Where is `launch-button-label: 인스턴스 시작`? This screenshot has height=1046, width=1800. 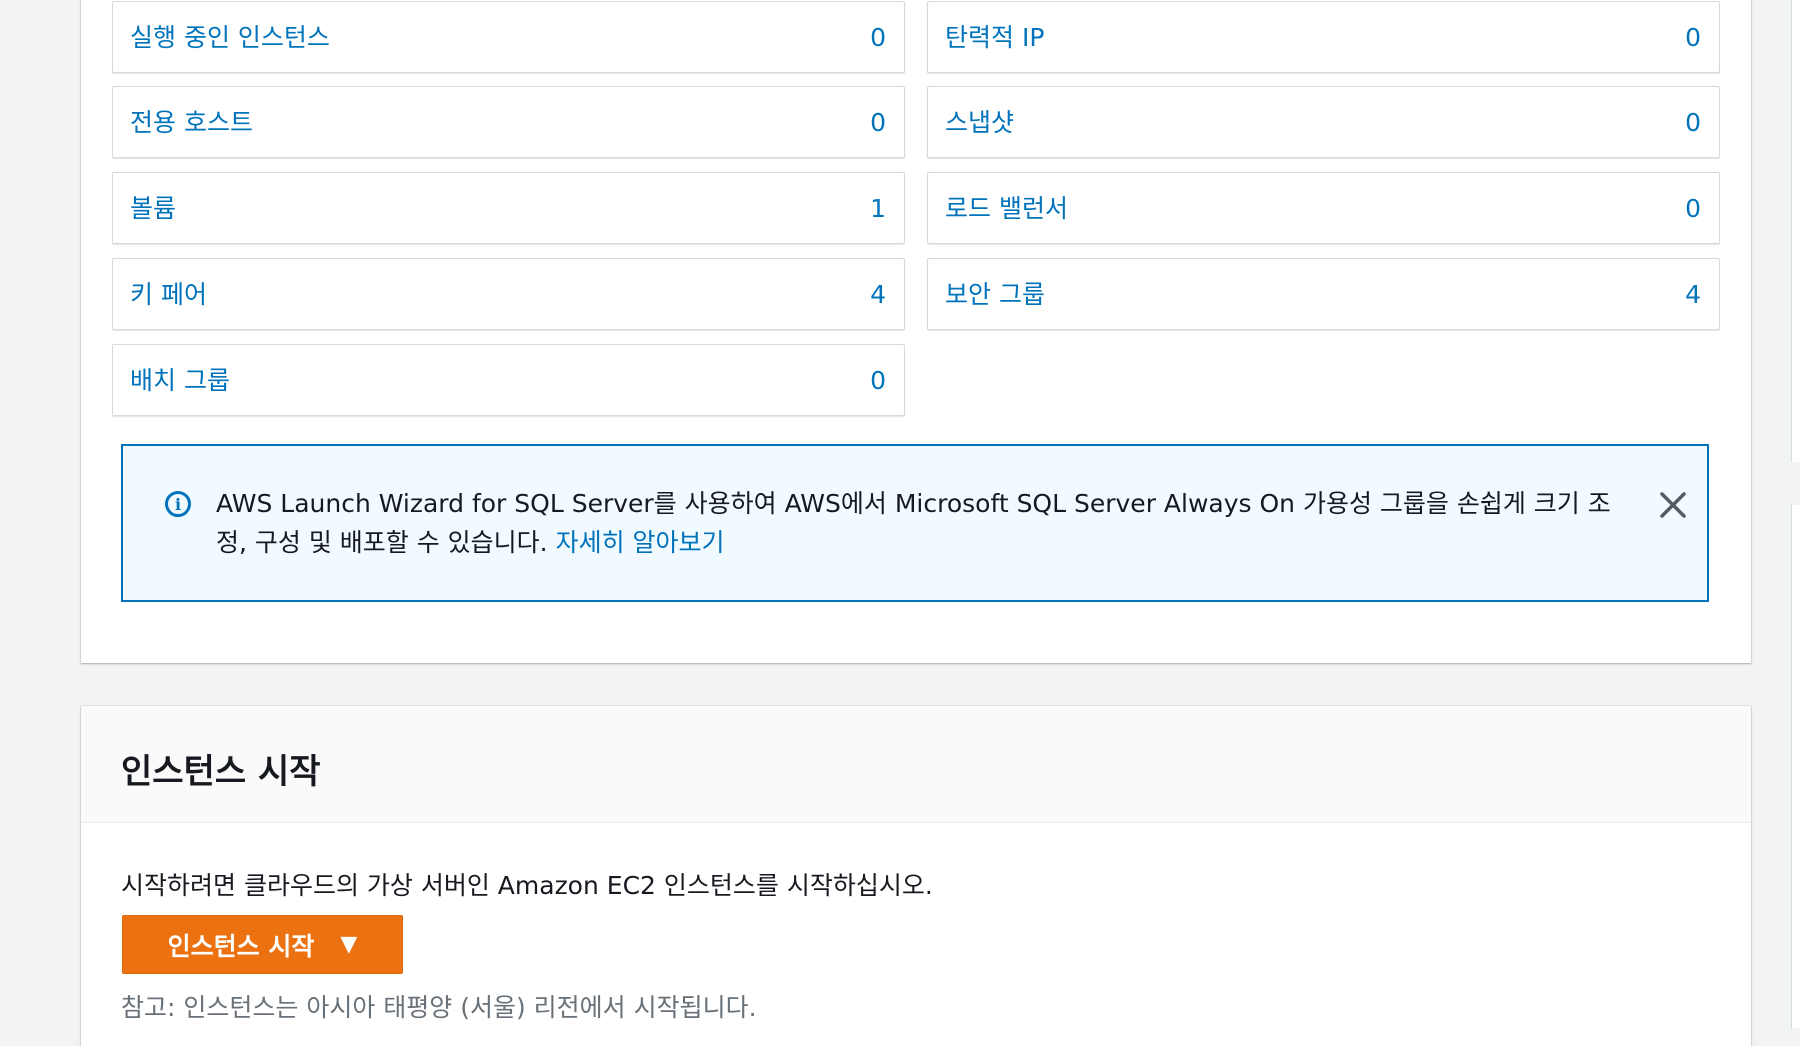 launch-button-label: 인스턴스 시작 is located at coordinates (241, 946).